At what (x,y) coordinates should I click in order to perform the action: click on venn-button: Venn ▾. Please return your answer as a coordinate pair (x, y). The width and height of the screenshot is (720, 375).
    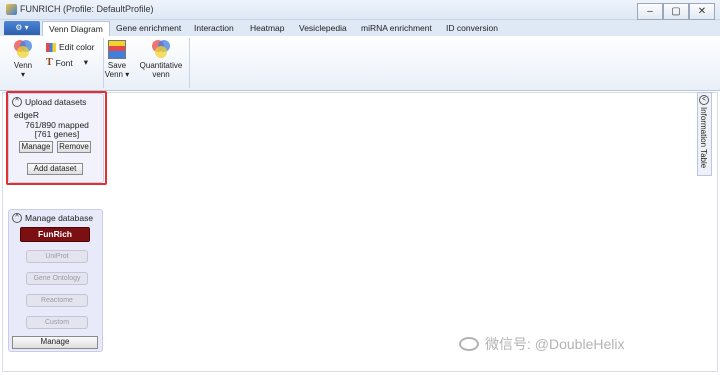
    Looking at the image, I should click on (23, 59).